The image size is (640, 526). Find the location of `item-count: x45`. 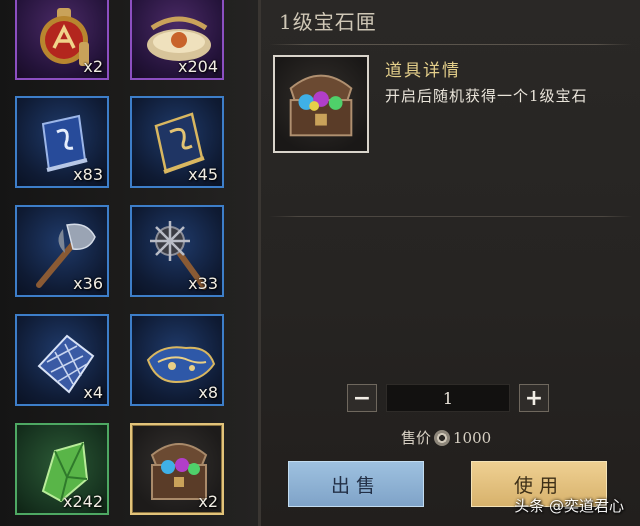

item-count: x45 is located at coordinates (203, 174).